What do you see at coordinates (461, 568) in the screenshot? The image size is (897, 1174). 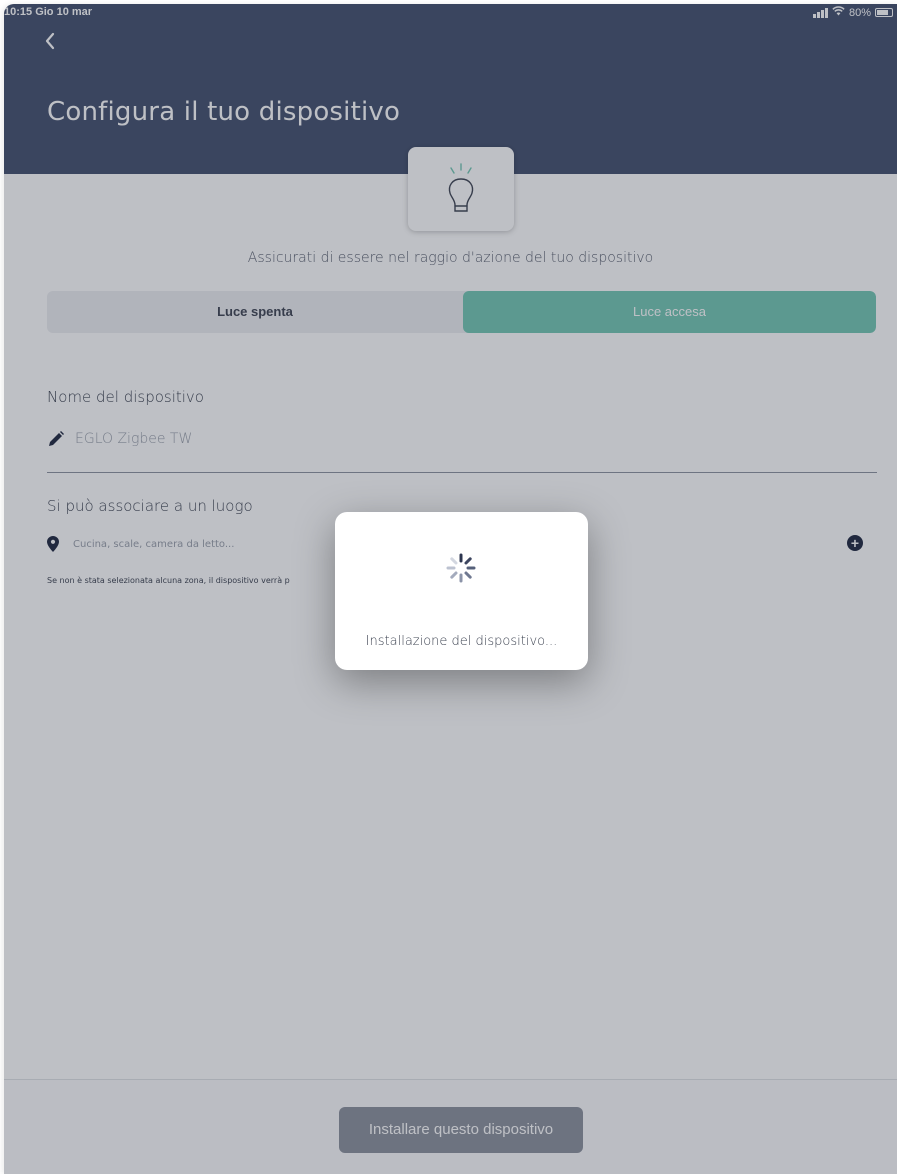 I see `spinner-icon` at bounding box center [461, 568].